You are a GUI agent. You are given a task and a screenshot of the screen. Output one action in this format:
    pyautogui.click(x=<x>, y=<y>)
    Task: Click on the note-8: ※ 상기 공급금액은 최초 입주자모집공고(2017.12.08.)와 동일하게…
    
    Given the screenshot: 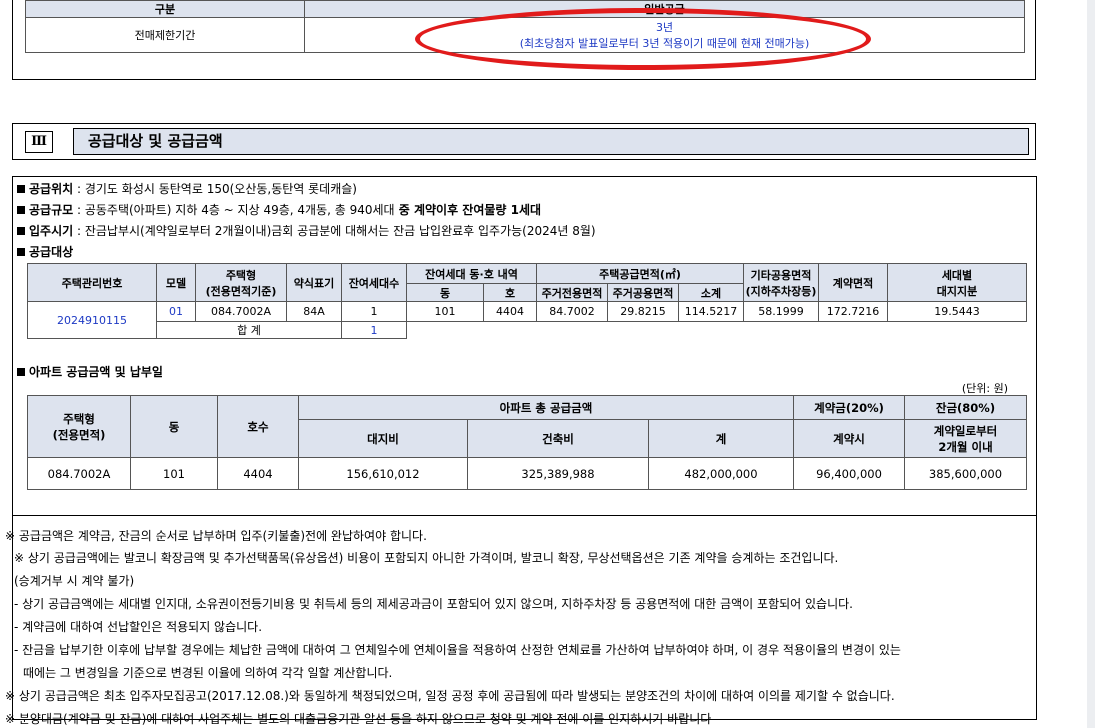 What is the action you would take?
    pyautogui.click(x=450, y=696)
    